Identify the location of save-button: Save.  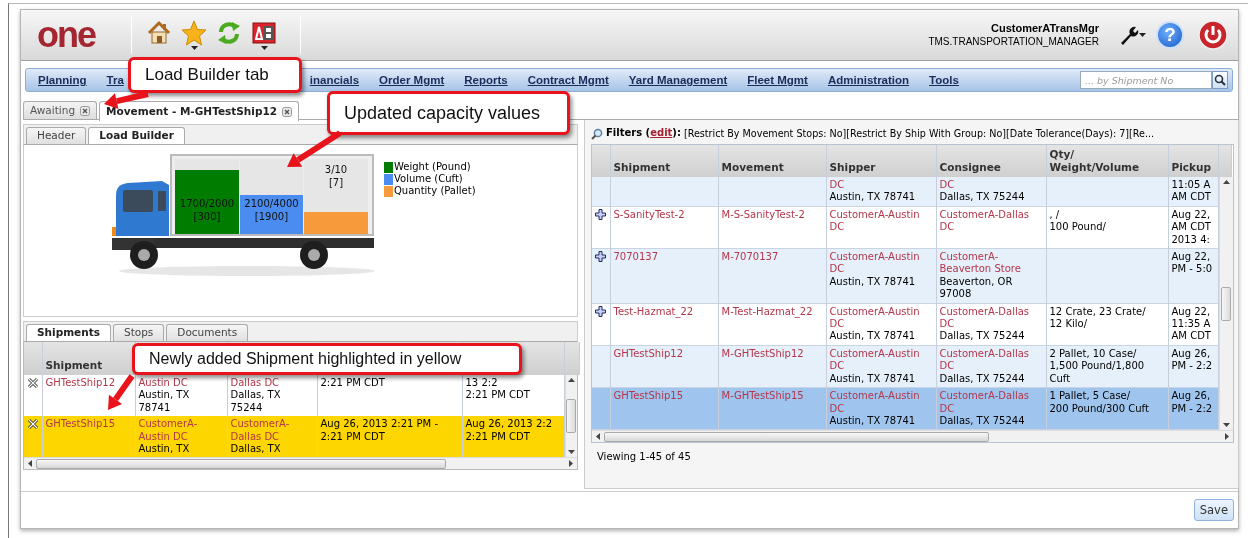
(1213, 510).